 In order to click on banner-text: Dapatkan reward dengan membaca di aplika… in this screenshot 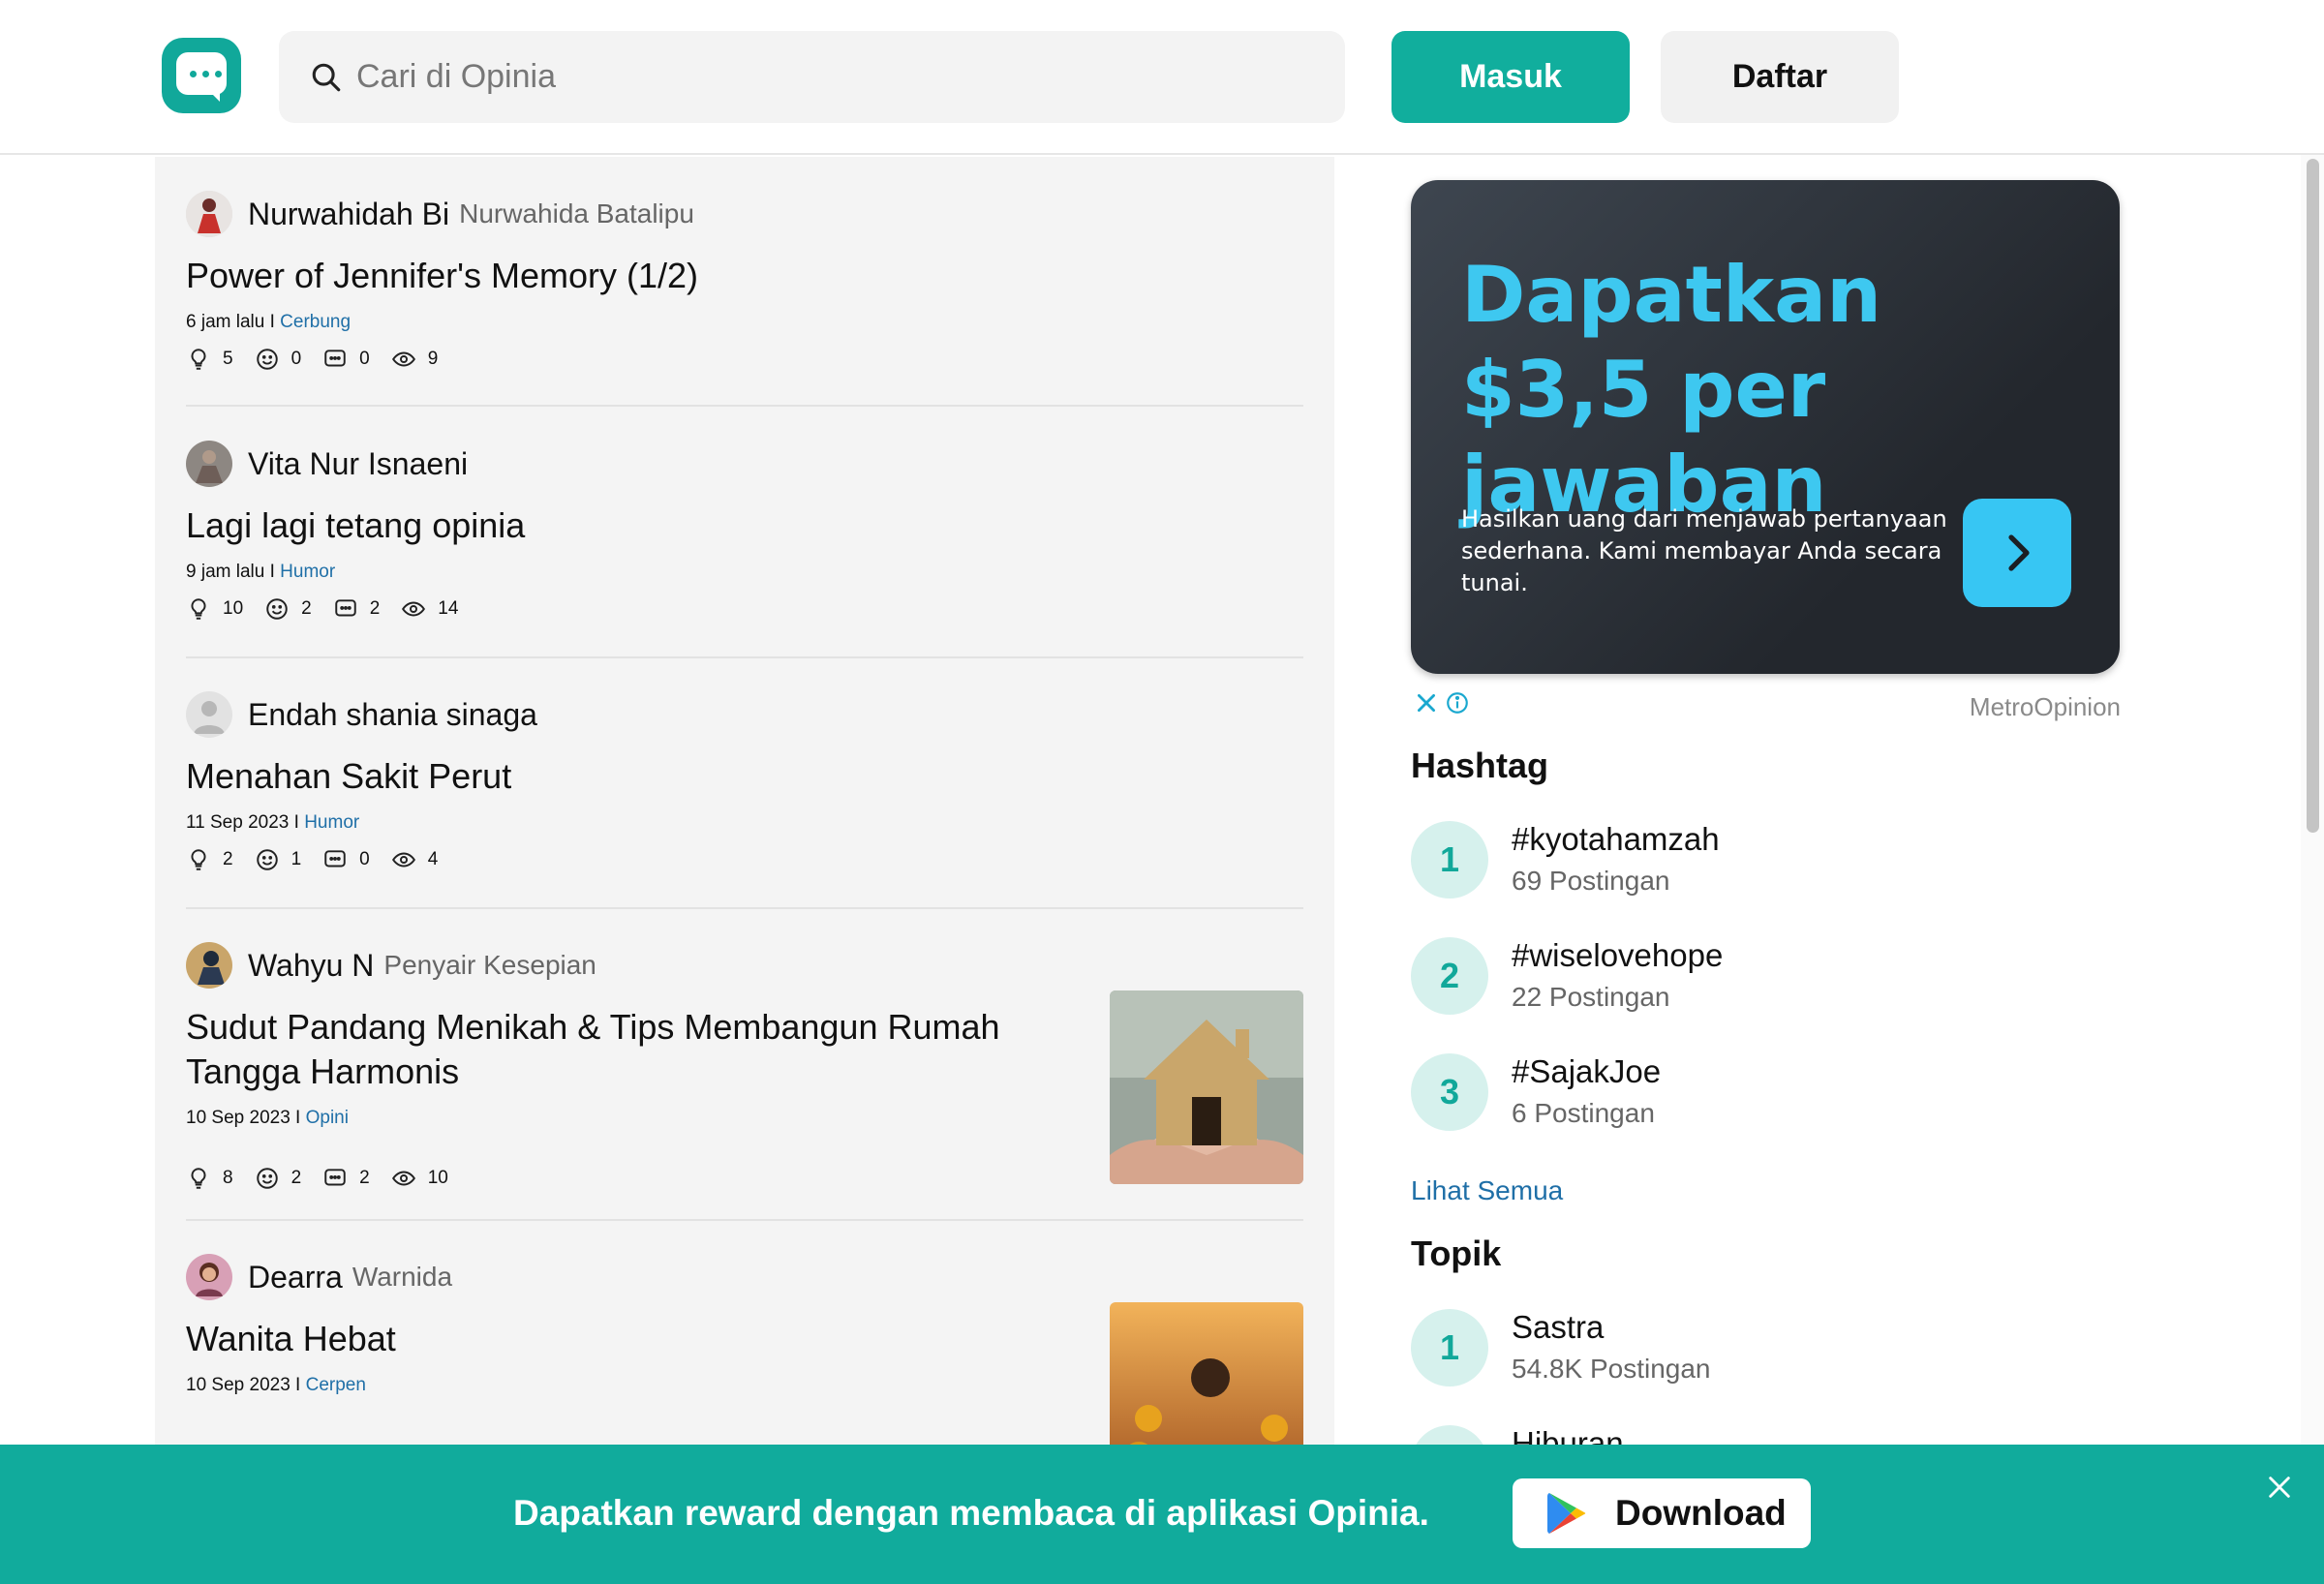, I will do `click(971, 1513)`.